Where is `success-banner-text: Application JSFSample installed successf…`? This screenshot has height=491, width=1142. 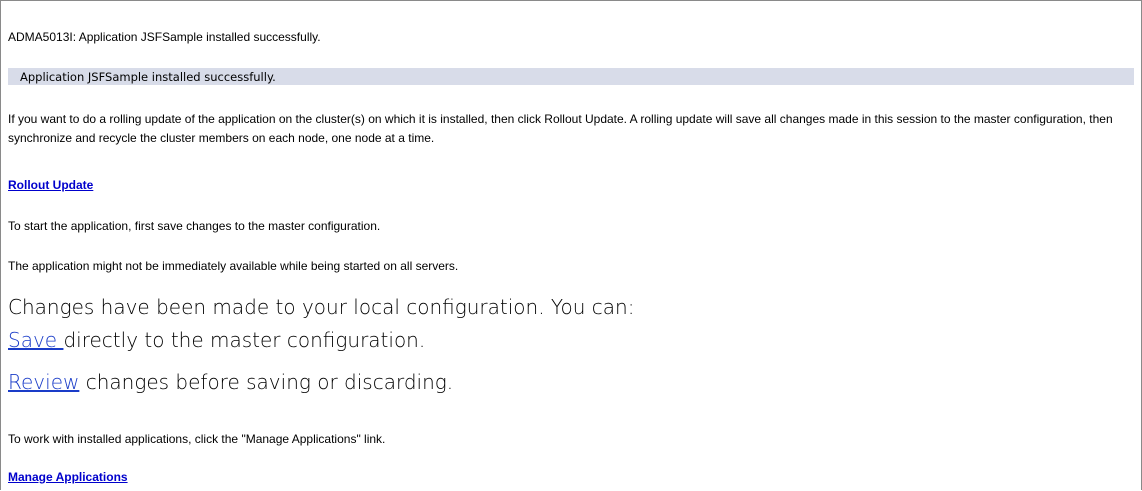
success-banner-text: Application JSFSample installed successf… is located at coordinates (148, 77).